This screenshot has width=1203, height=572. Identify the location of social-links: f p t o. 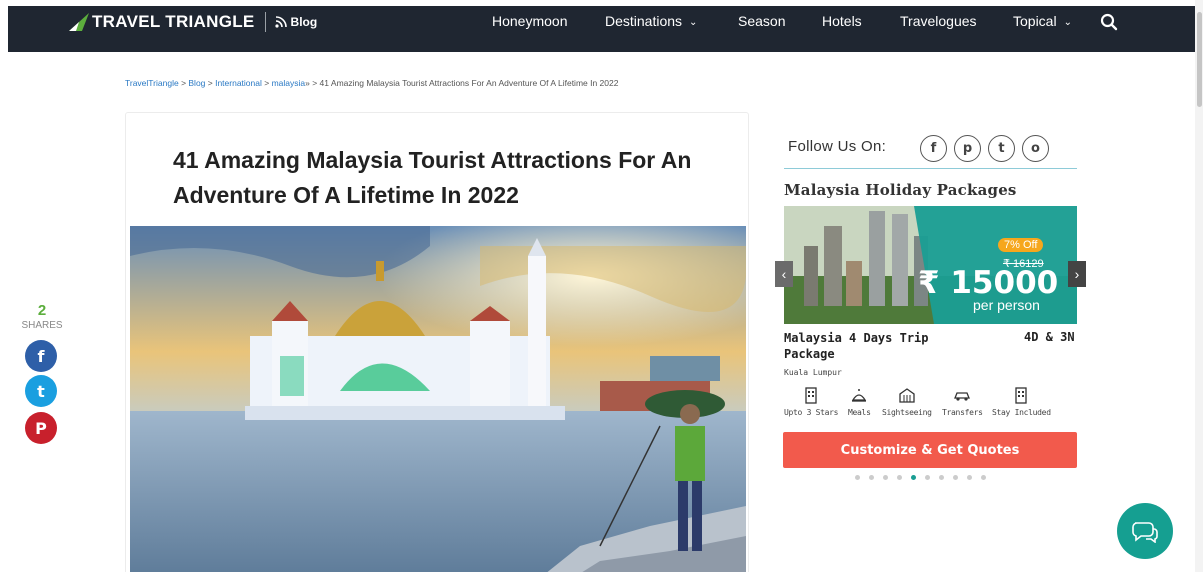
(984, 148).